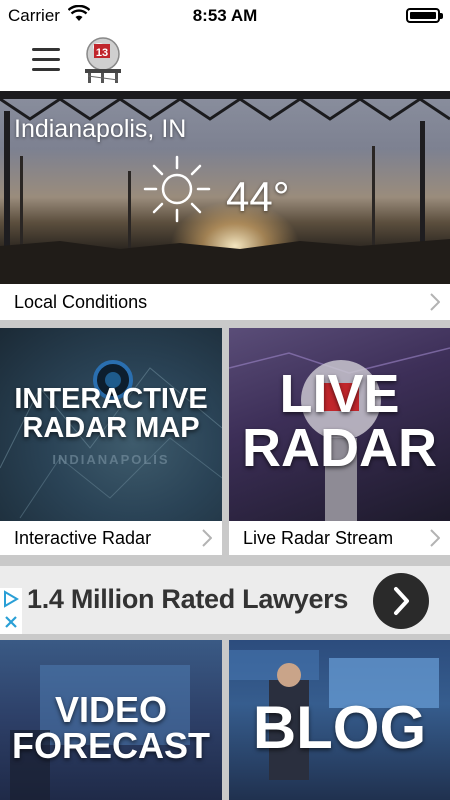  I want to click on interactive-radar-tile: INTERACTIVE RADAR MAP INDIANAPOLIS, so click(111, 424).